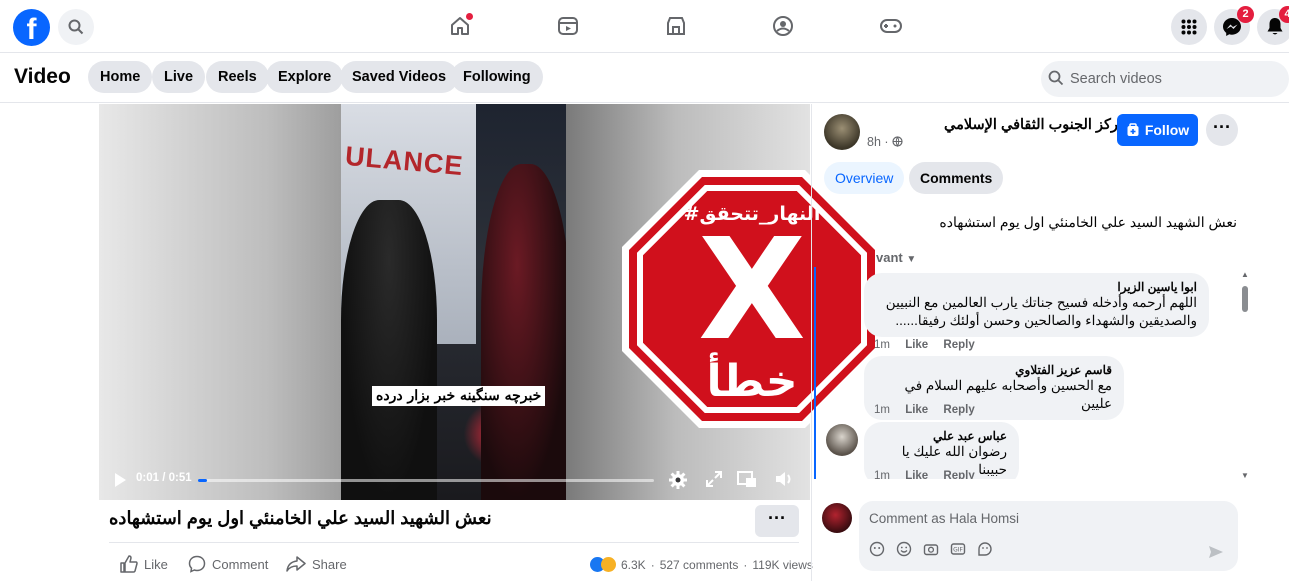  I want to click on like-label: Like, so click(156, 564).